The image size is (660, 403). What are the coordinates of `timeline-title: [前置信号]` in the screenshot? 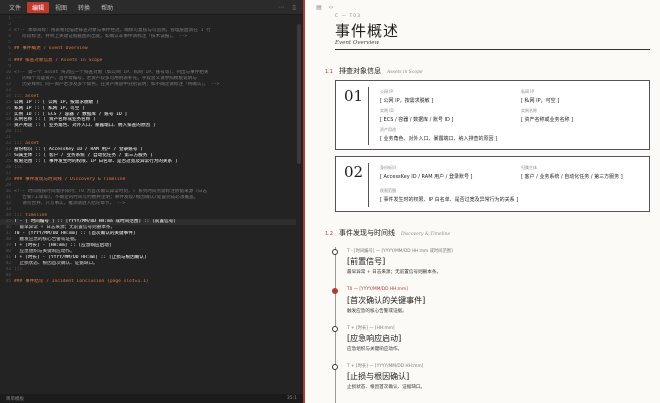 It's located at (366, 261).